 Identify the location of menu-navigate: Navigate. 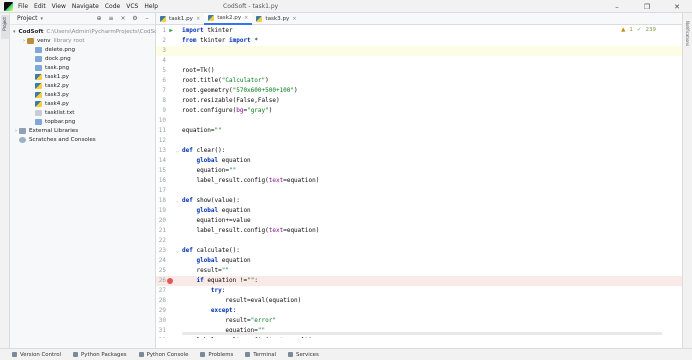
(85, 6).